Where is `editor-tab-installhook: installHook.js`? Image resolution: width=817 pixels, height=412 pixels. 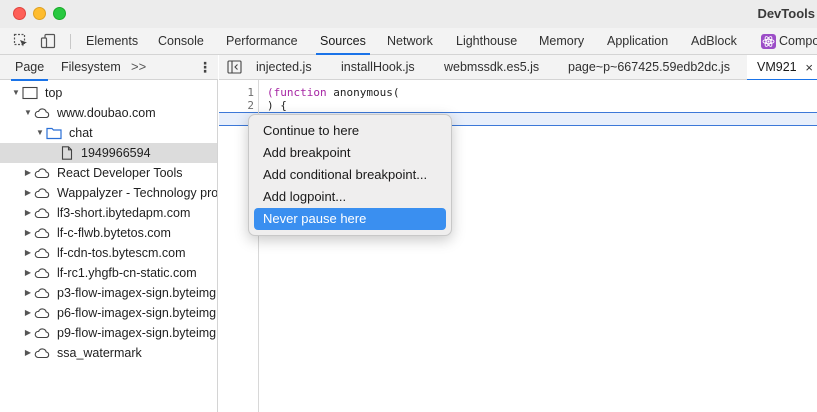 editor-tab-installhook: installHook.js is located at coordinates (378, 67).